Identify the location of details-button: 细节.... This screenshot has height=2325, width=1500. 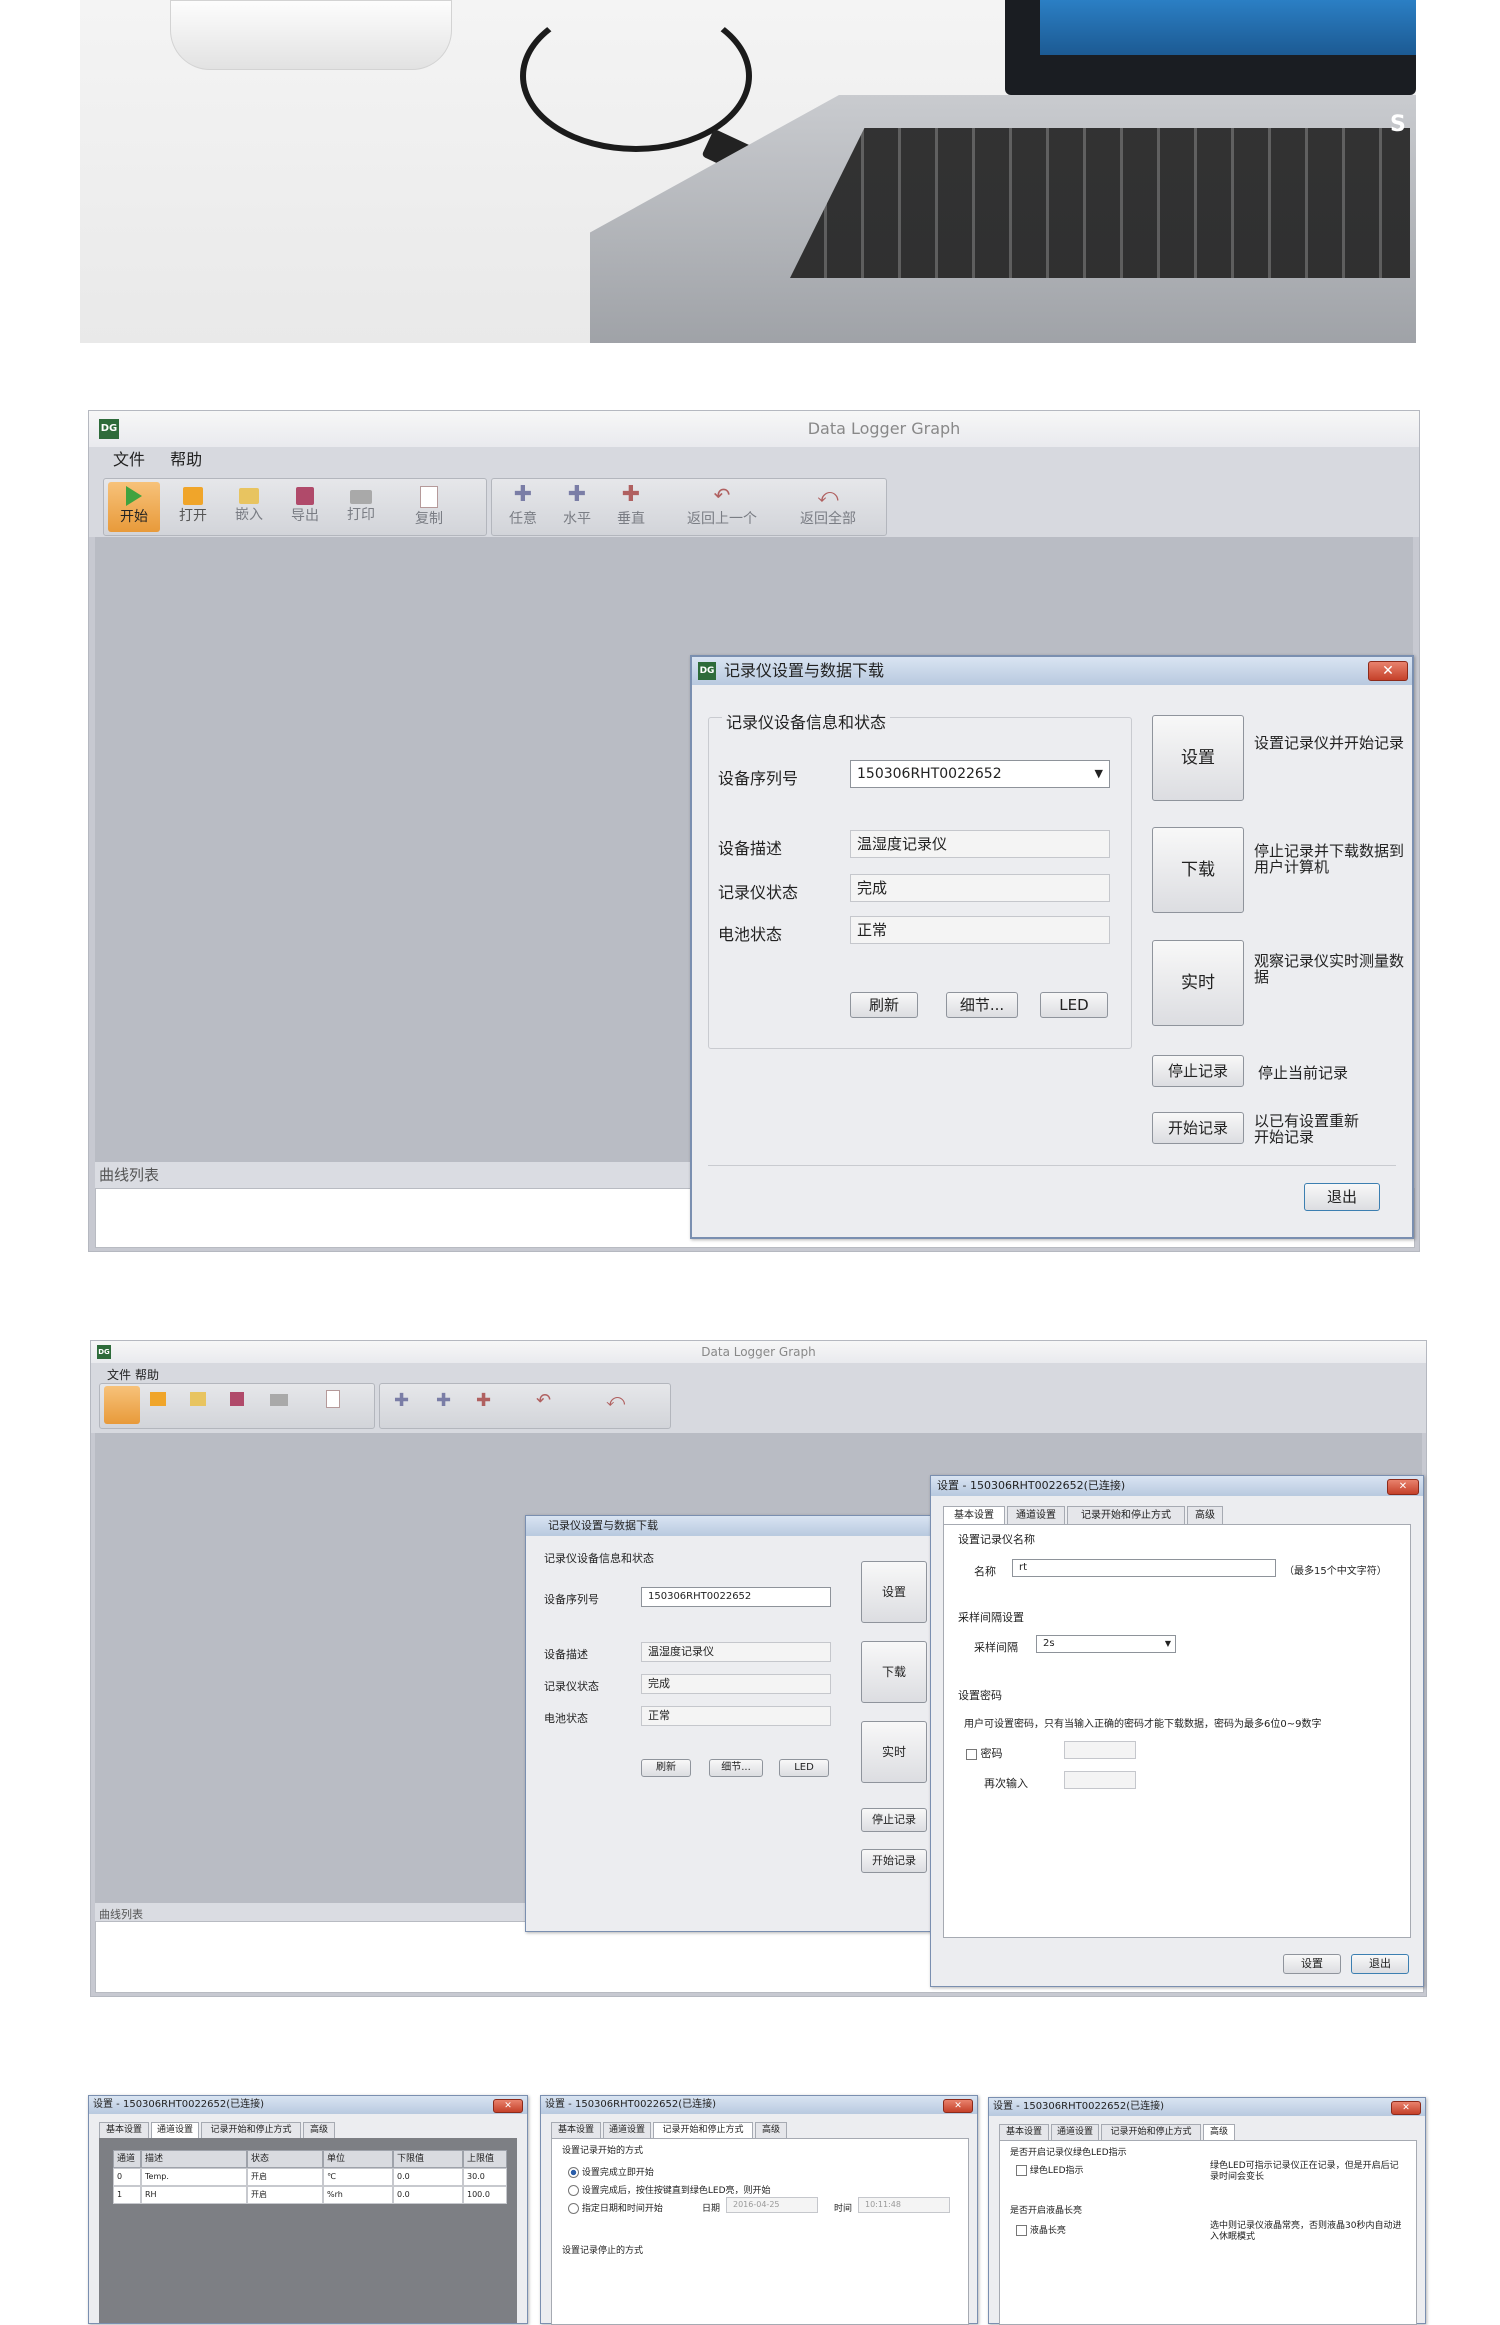
(982, 1005).